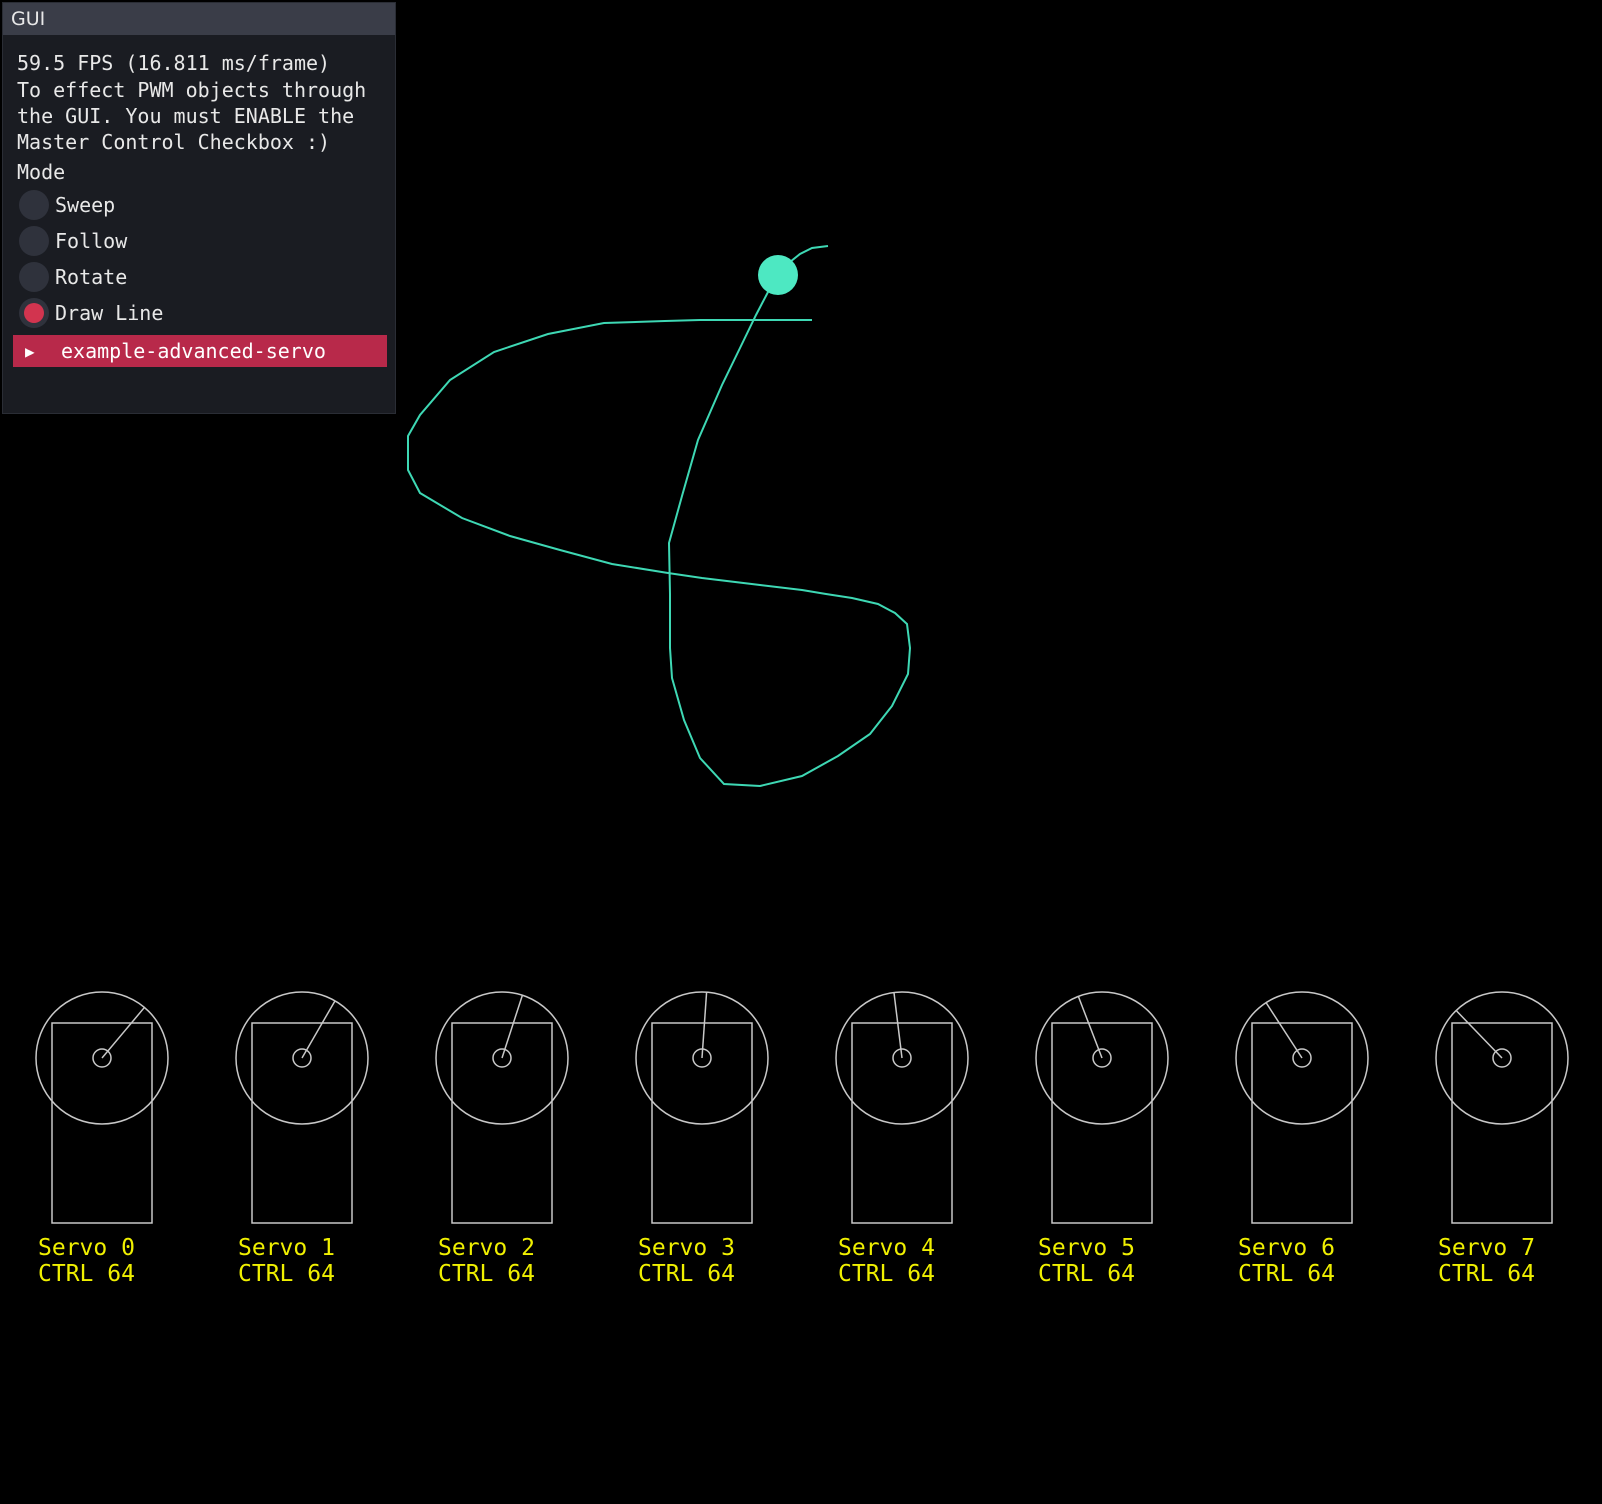 The height and width of the screenshot is (1504, 1602). What do you see at coordinates (174, 63) in the screenshot?
I see `fps-counter: 59.5 FPS (16.811 ms/frame)` at bounding box center [174, 63].